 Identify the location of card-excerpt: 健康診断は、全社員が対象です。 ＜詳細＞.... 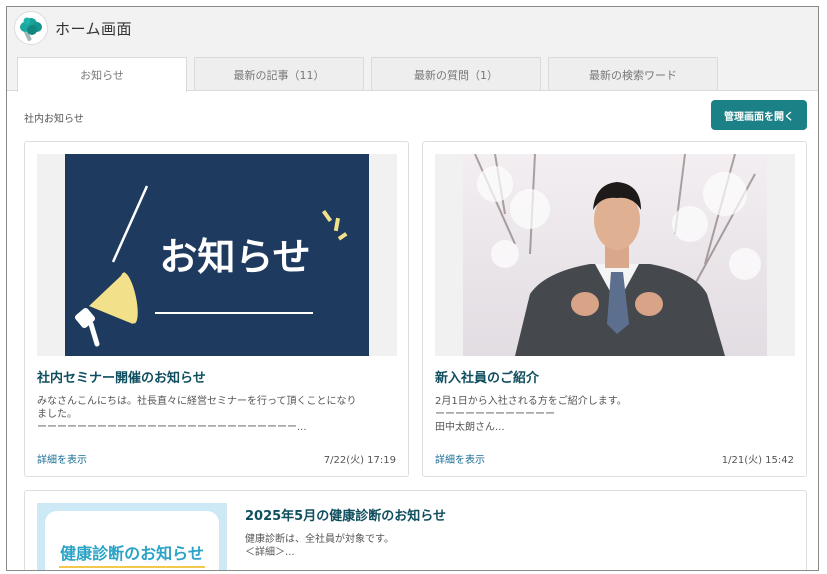
(515, 546).